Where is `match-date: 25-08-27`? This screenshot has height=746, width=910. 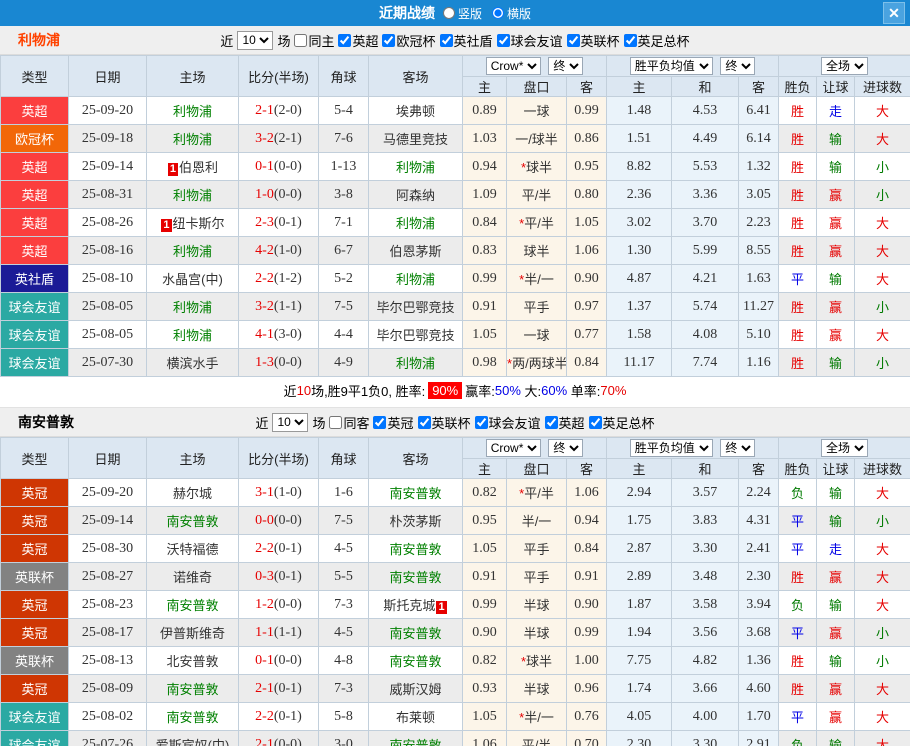 match-date: 25-08-27 is located at coordinates (107, 576).